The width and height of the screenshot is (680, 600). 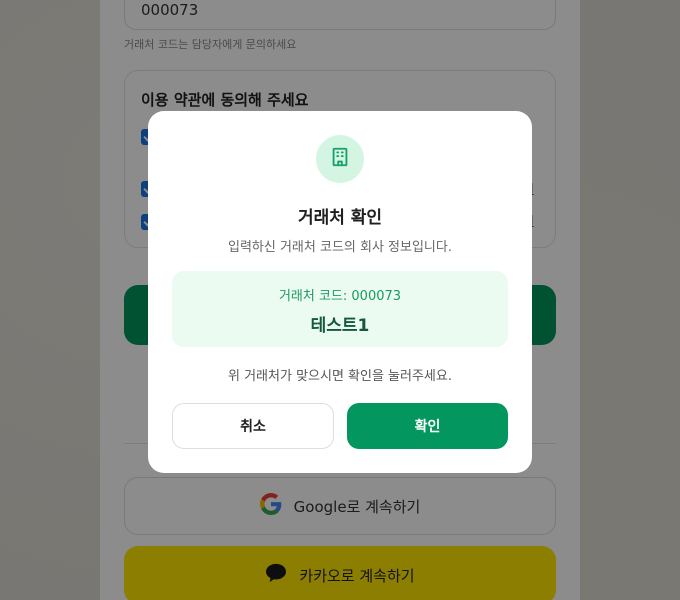 What do you see at coordinates (427, 426) in the screenshot?
I see `confirm-button: 확인` at bounding box center [427, 426].